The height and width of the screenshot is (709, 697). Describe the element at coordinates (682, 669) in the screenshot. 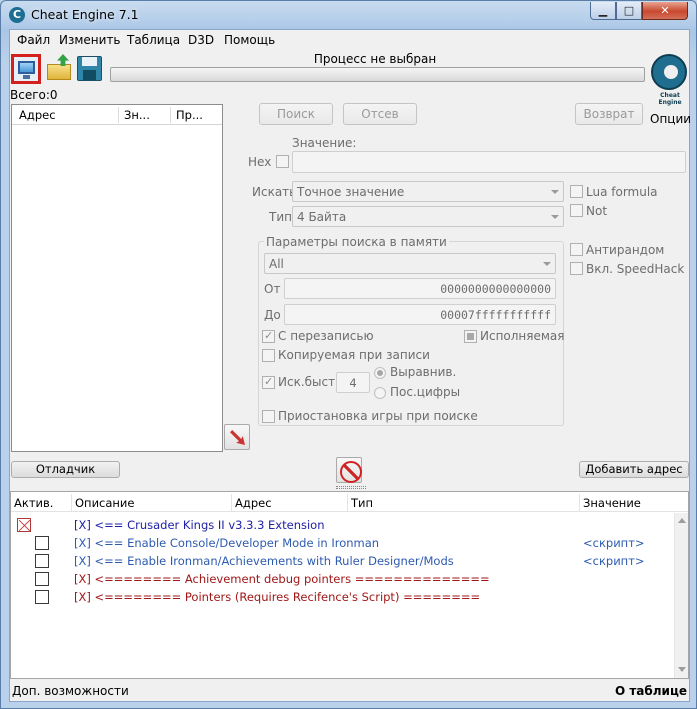

I see `scroll-down-icon` at that location.